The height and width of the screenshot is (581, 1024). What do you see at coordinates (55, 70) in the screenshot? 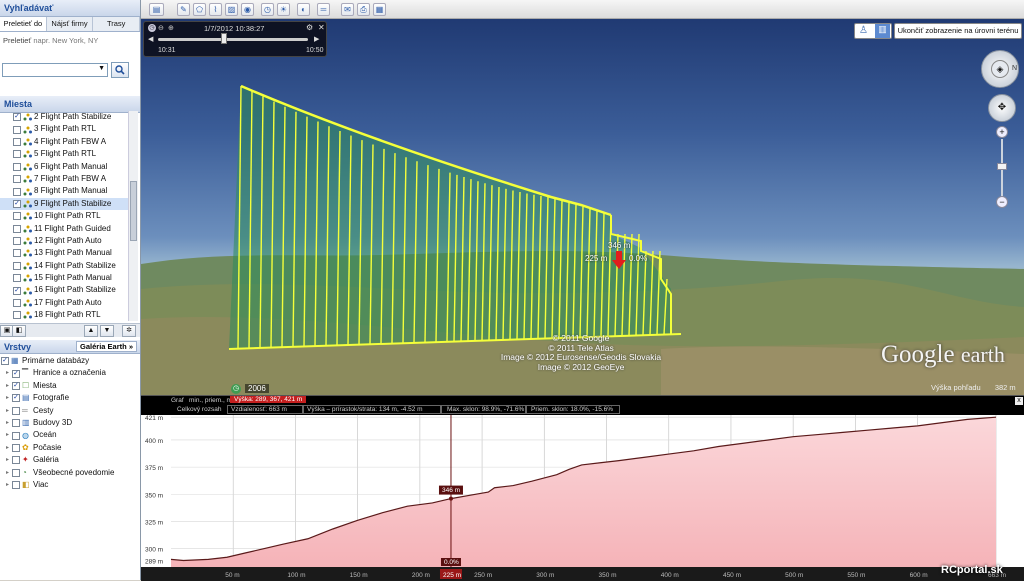
I see `fly-to-input: ▼` at bounding box center [55, 70].